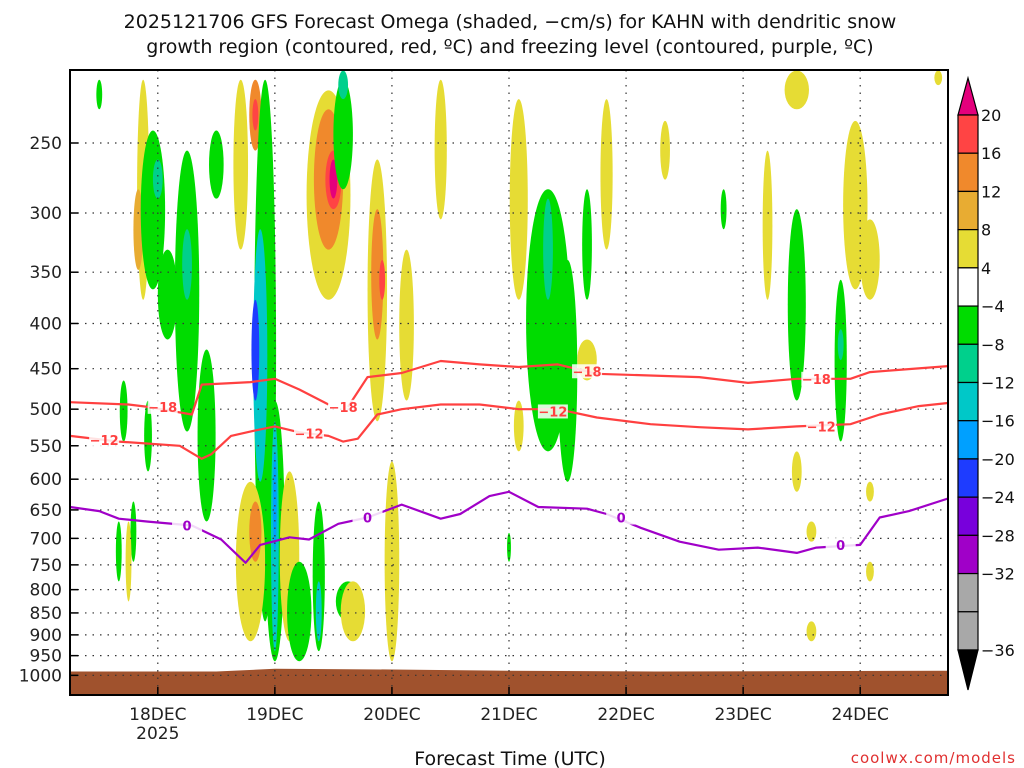  I want to click on colorbar-label: −32, so click(998, 574).